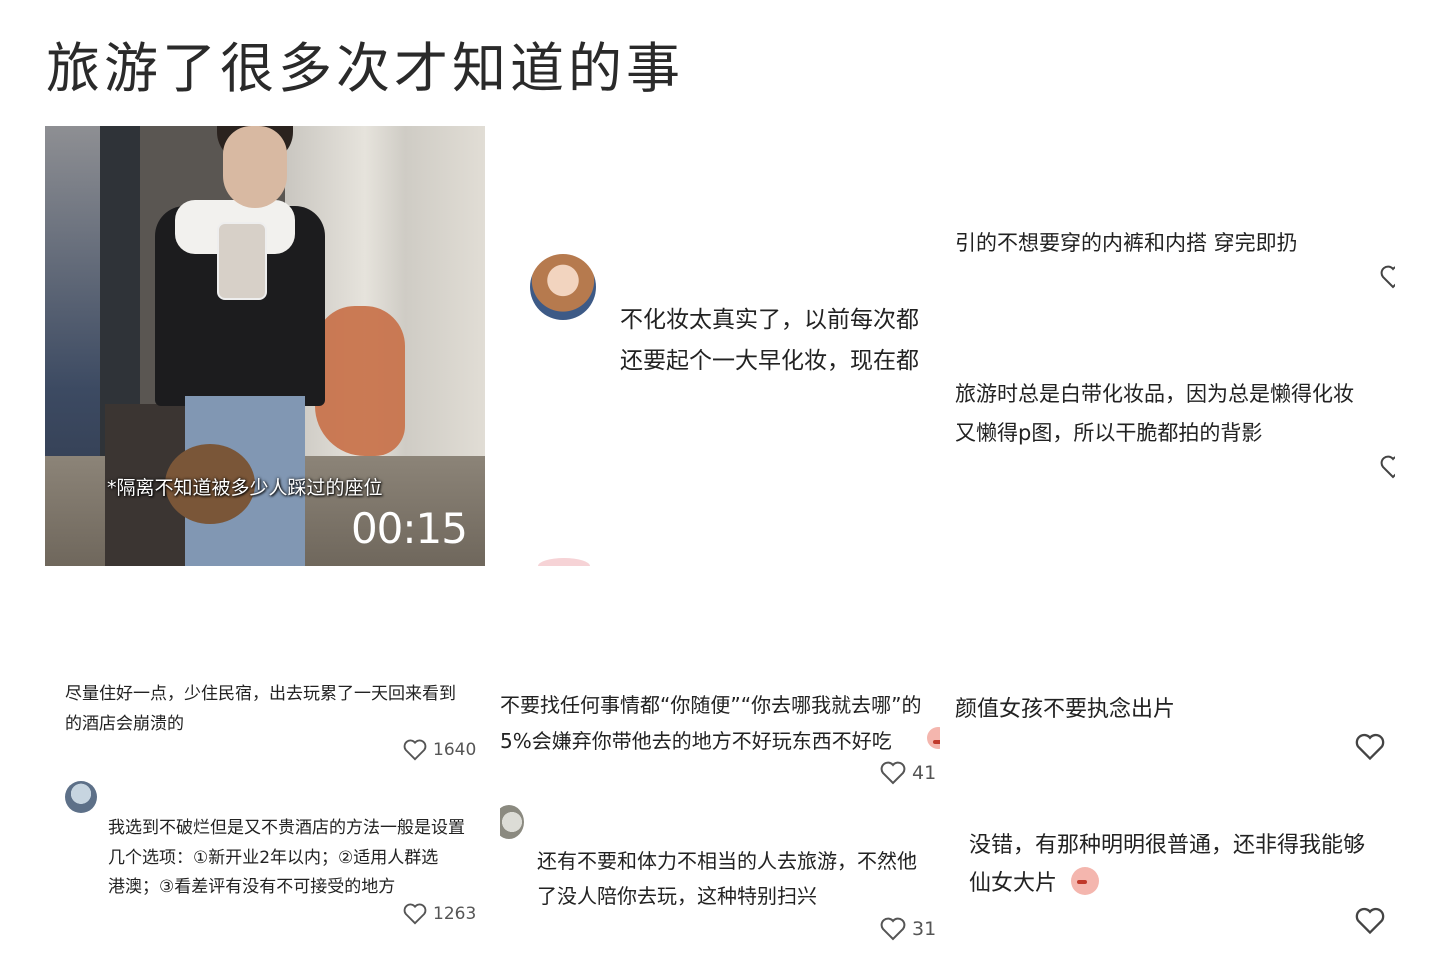 This screenshot has height=979, width=1440. What do you see at coordinates (1175, 805) in the screenshot?
I see `comment-panel-photos: 颜值女孩不要执念出片 没错，有那种明明很普通，还非得我能够 仙女大片` at bounding box center [1175, 805].